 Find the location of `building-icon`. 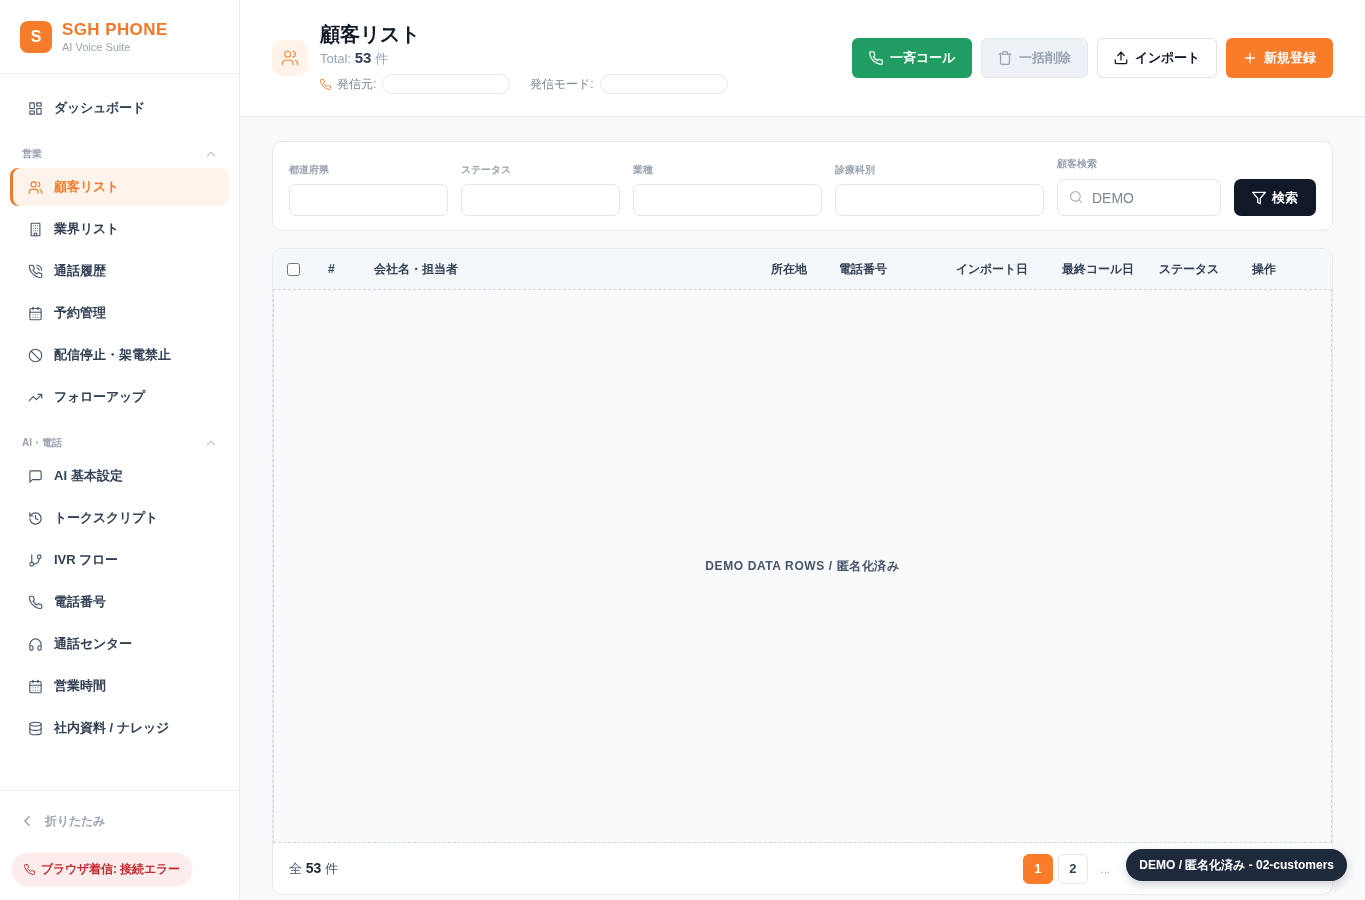

building-icon is located at coordinates (35, 229).